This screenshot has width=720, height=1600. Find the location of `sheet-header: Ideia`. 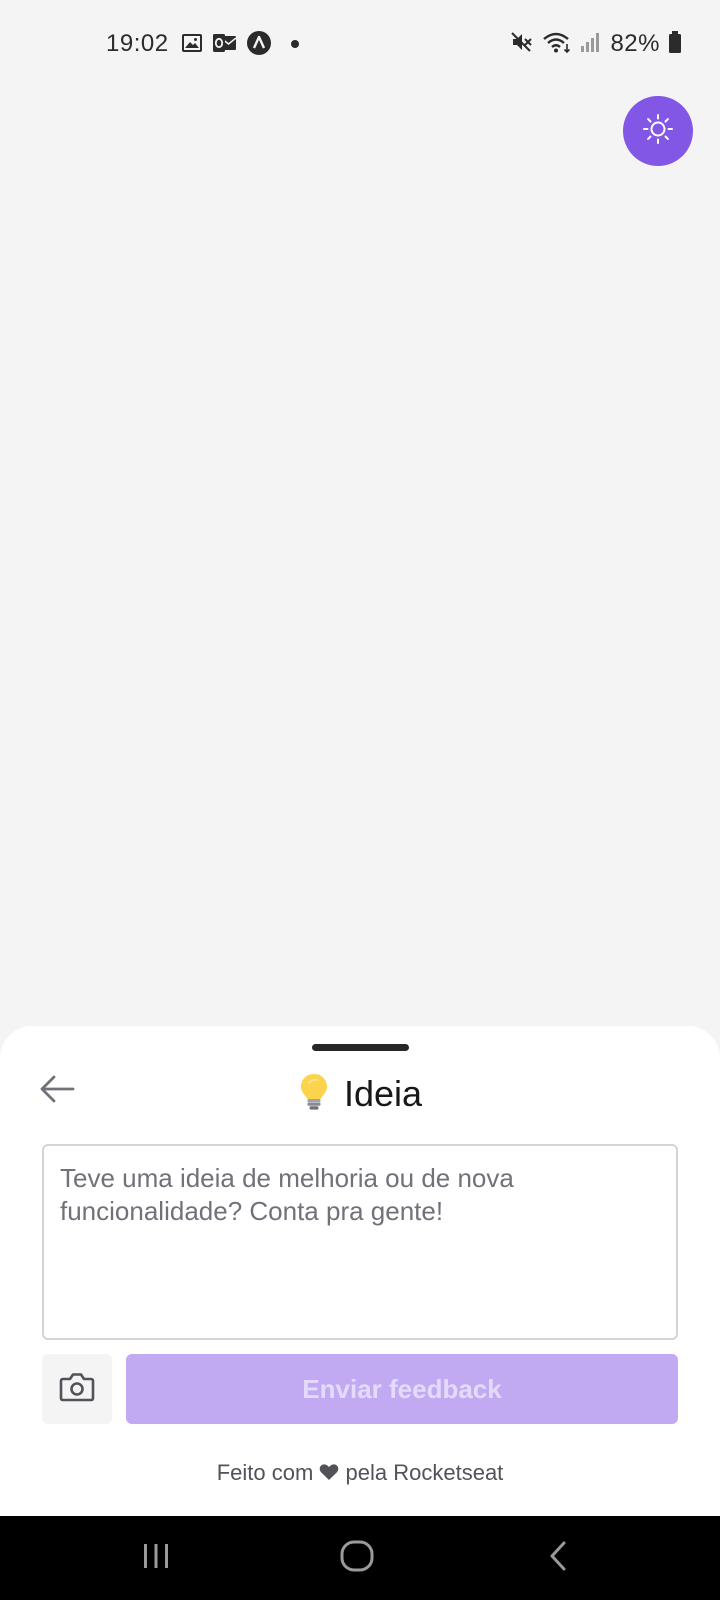

sheet-header: Ideia is located at coordinates (360, 1094).